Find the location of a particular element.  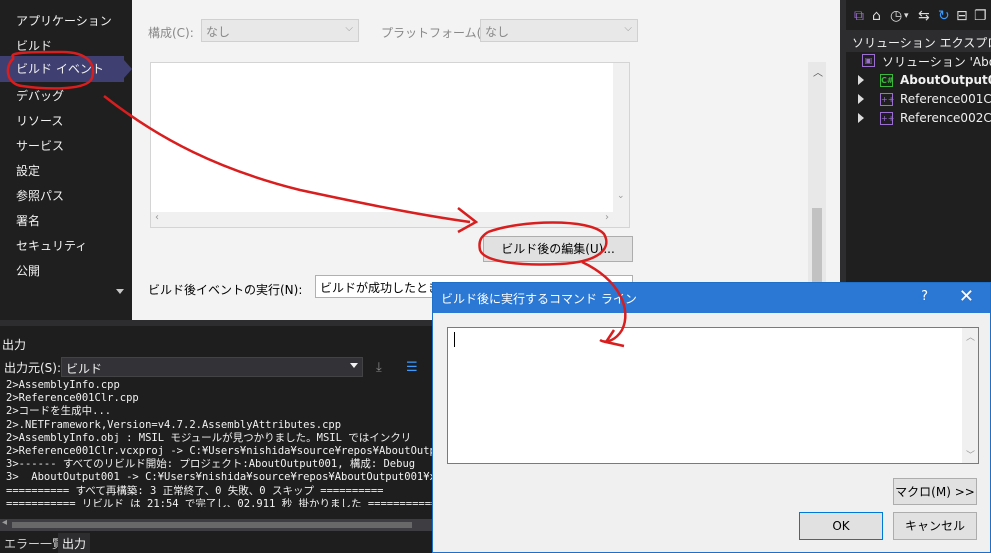

nav-item-build-events: ビルド イベント is located at coordinates (62, 69).